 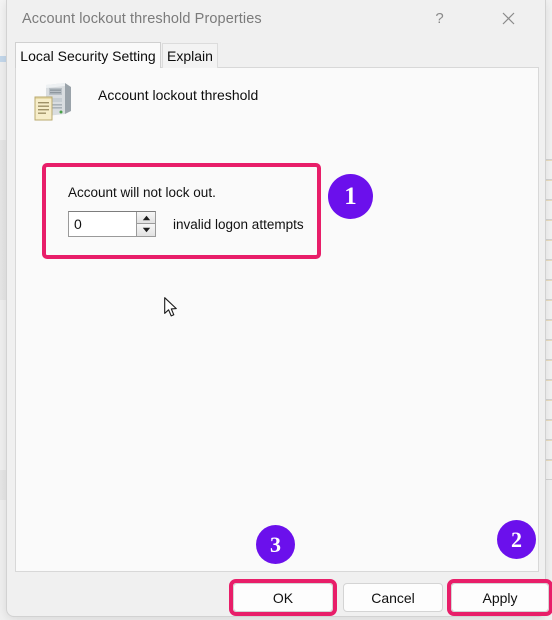 I want to click on background-window-list-sliver, so click(x=548, y=315).